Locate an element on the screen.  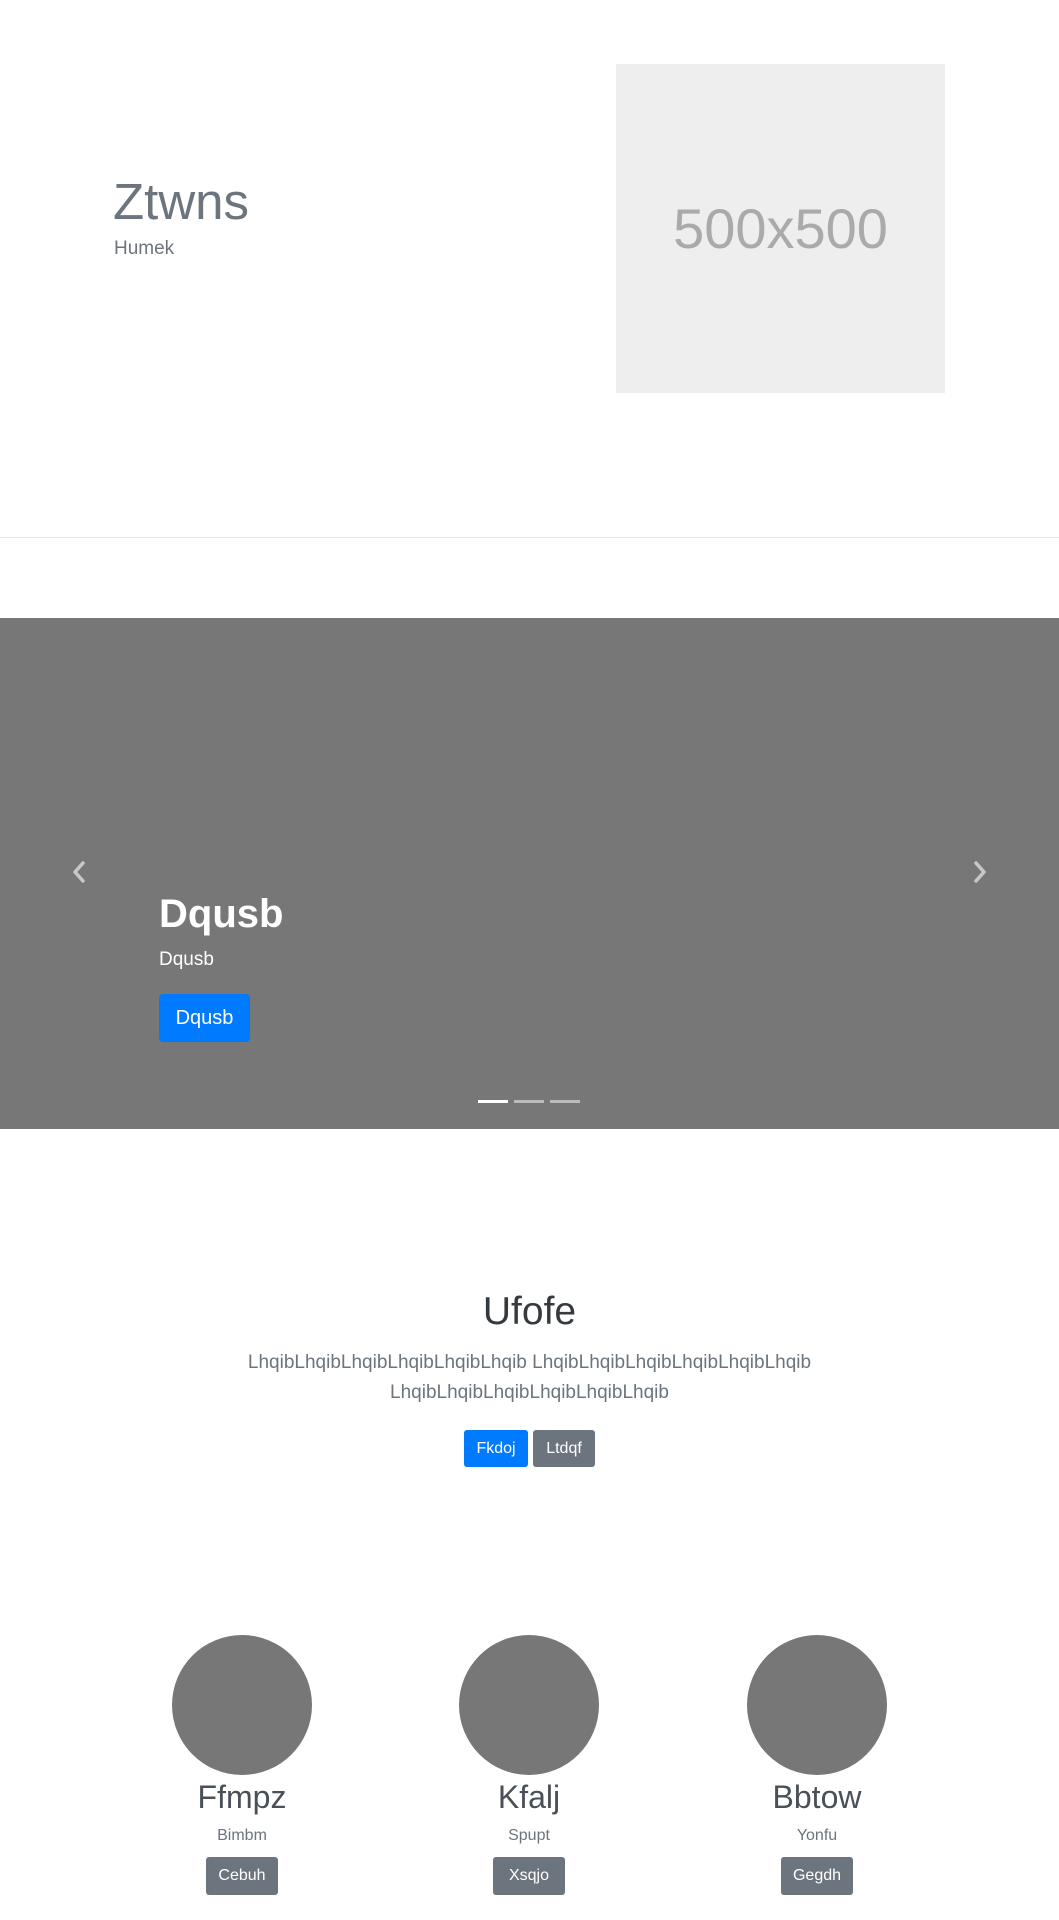
hero-image-label: 500x500 is located at coordinates (780, 228).